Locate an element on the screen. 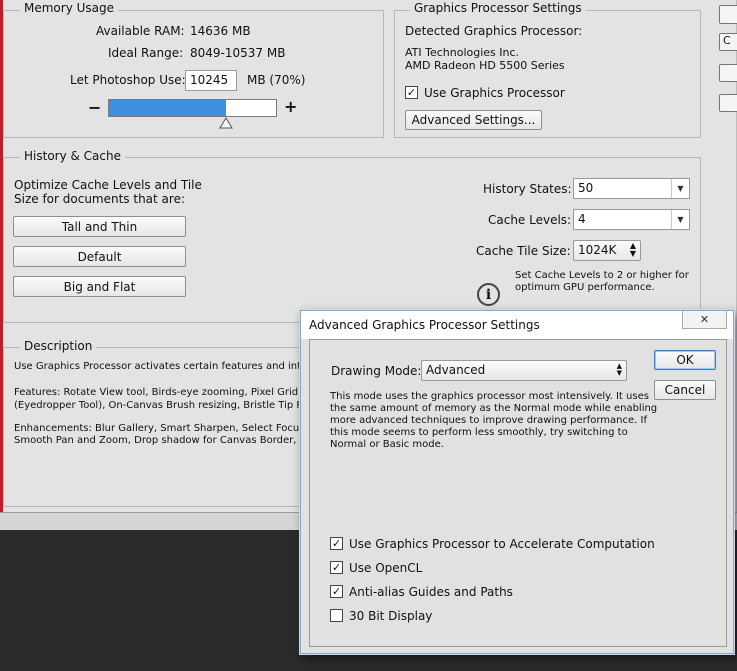 The image size is (737, 671). use-opencl-checkbox: ✓ is located at coordinates (336, 567).